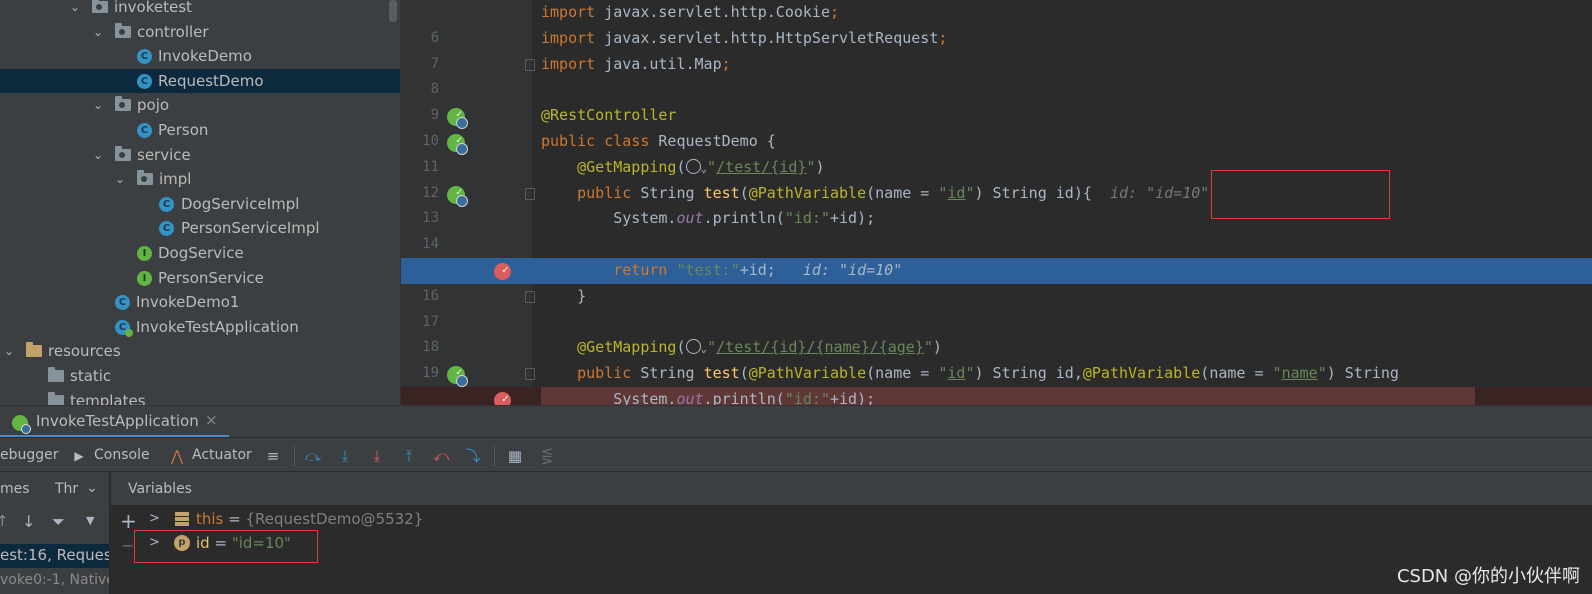 The image size is (1592, 594). What do you see at coordinates (996, 125) in the screenshot?
I see `code-line-10: 10 @RestController` at bounding box center [996, 125].